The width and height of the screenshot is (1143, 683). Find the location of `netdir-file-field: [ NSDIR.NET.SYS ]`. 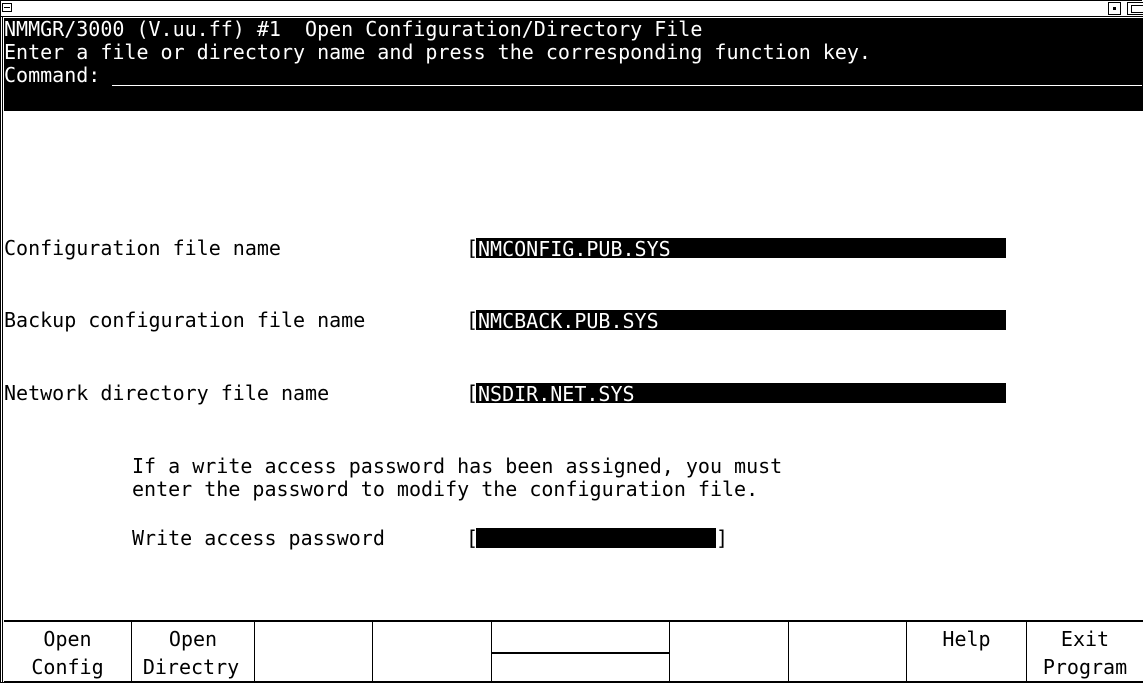

netdir-file-field: [ NSDIR.NET.SYS ] is located at coordinates (737, 393).